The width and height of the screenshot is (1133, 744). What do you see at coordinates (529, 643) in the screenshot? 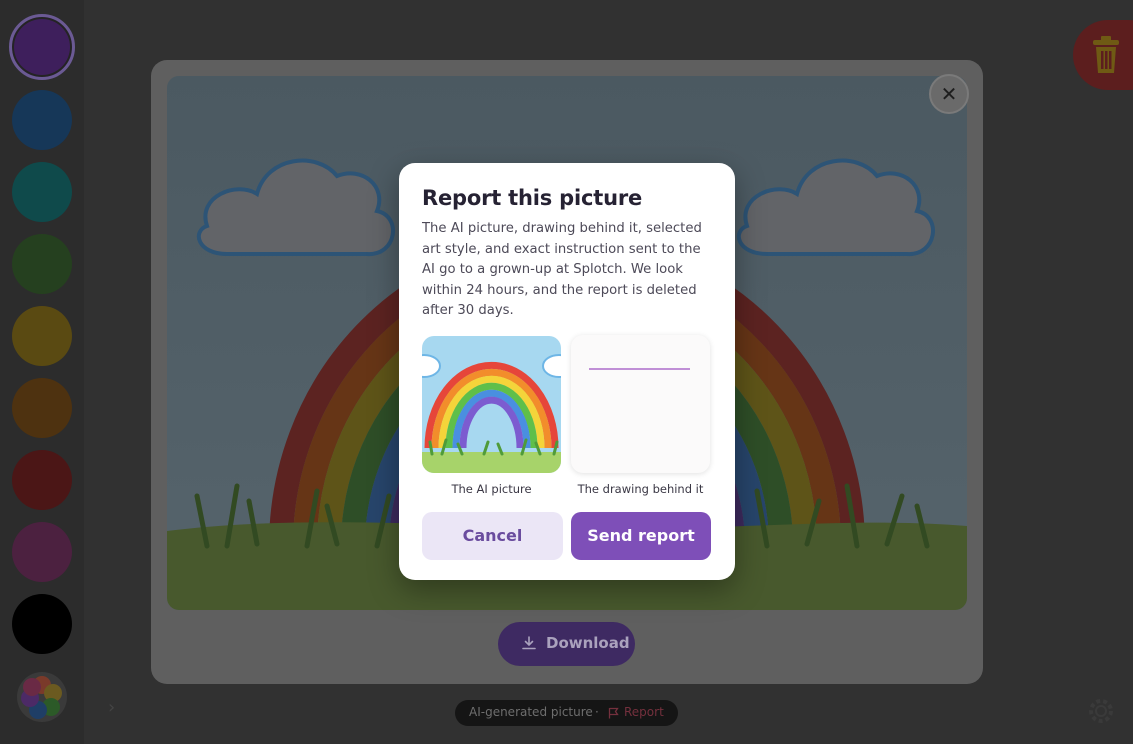
I see `download-icon` at bounding box center [529, 643].